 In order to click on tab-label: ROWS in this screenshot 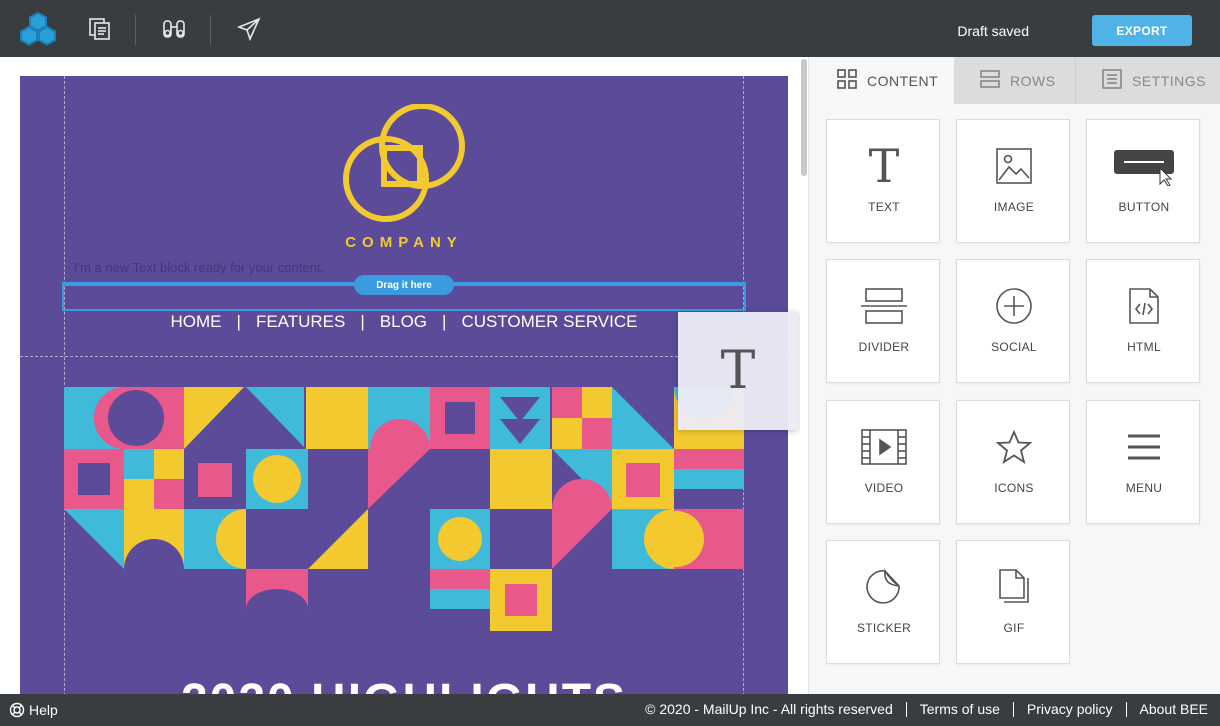, I will do `click(1033, 80)`.